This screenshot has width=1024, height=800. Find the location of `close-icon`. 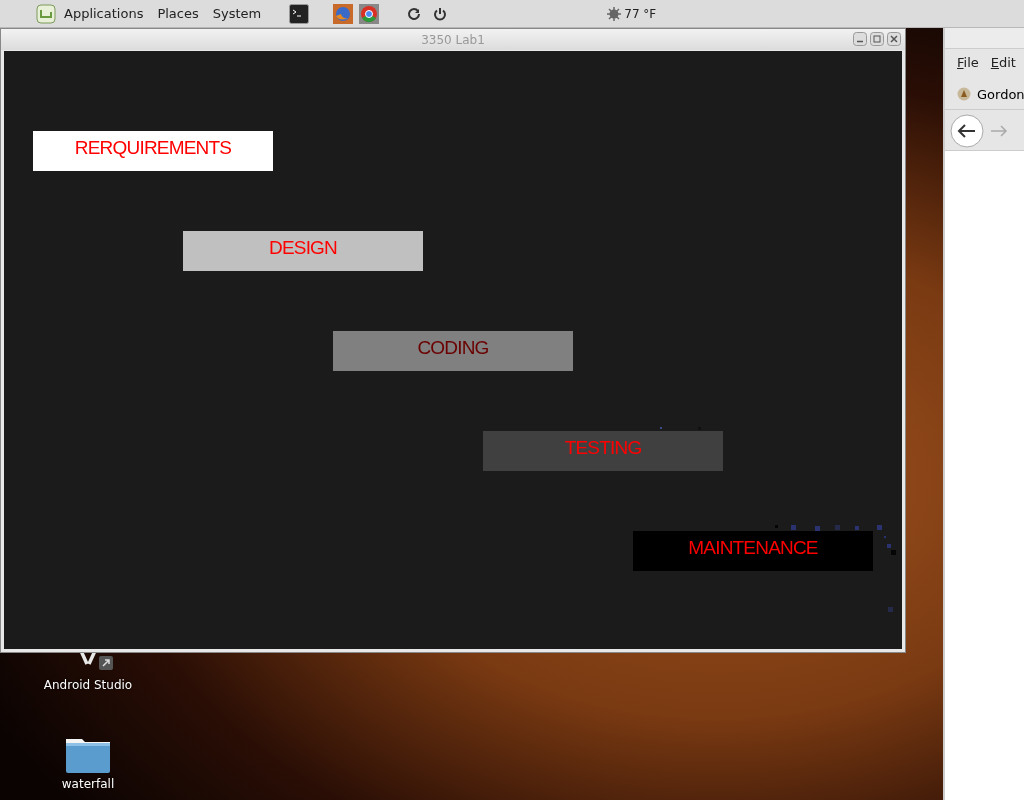

close-icon is located at coordinates (894, 39).